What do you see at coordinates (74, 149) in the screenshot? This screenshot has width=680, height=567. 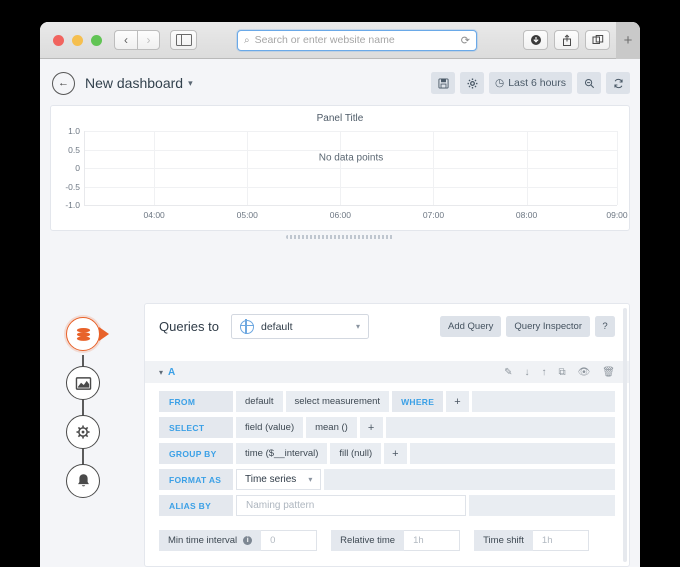 I see `y-axis-tick: 0.5` at bounding box center [74, 149].